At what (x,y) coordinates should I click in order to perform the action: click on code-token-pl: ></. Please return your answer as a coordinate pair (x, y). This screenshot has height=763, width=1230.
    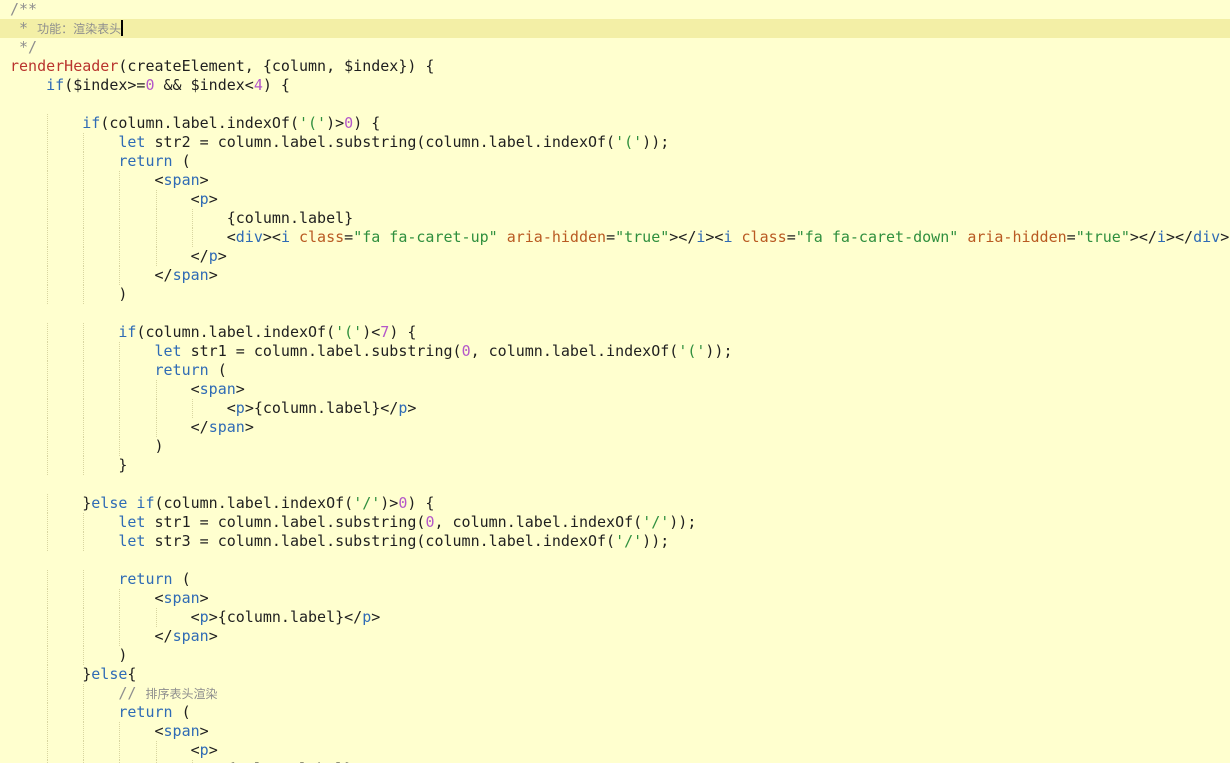
    Looking at the image, I should click on (1143, 237).